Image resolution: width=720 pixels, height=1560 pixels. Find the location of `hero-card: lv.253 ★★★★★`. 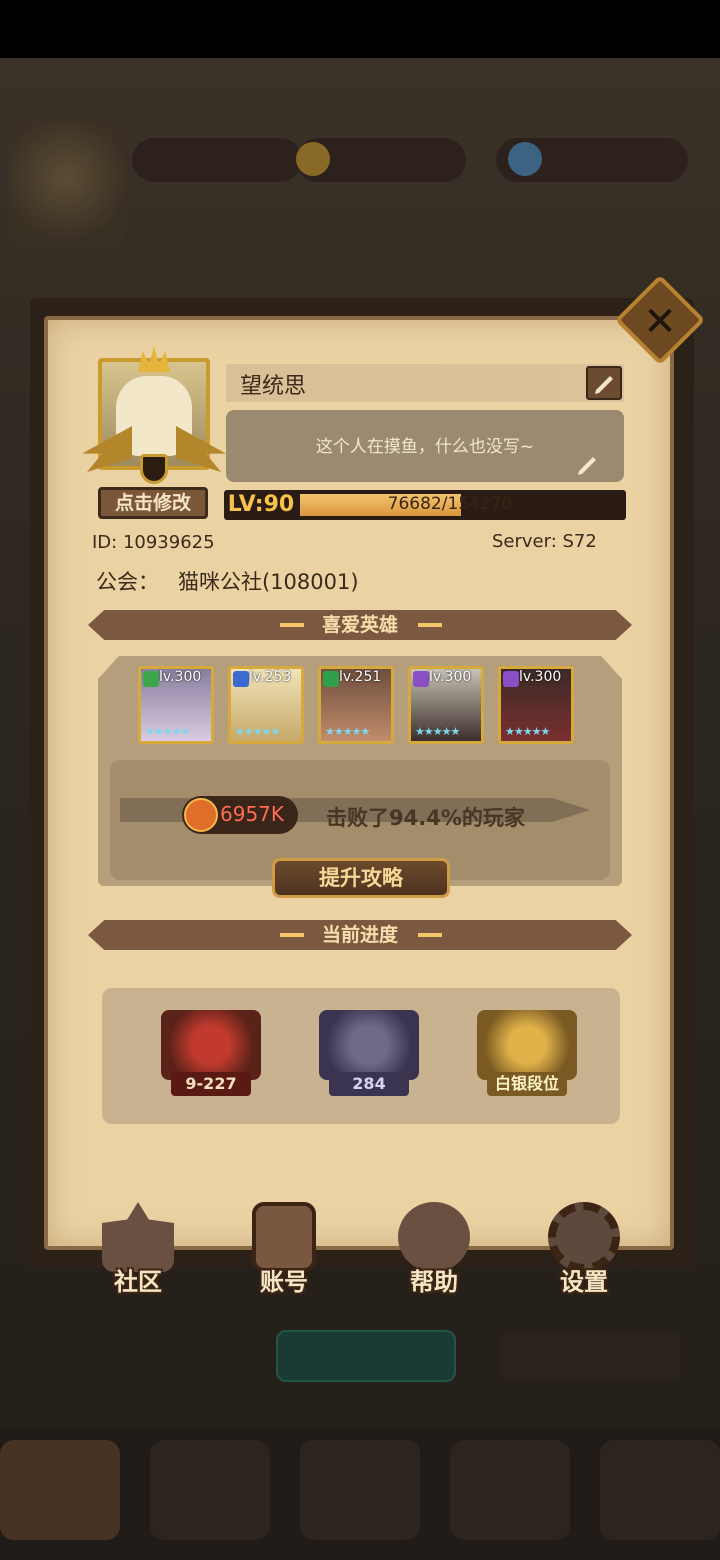

hero-card: lv.253 ★★★★★ is located at coordinates (266, 705).